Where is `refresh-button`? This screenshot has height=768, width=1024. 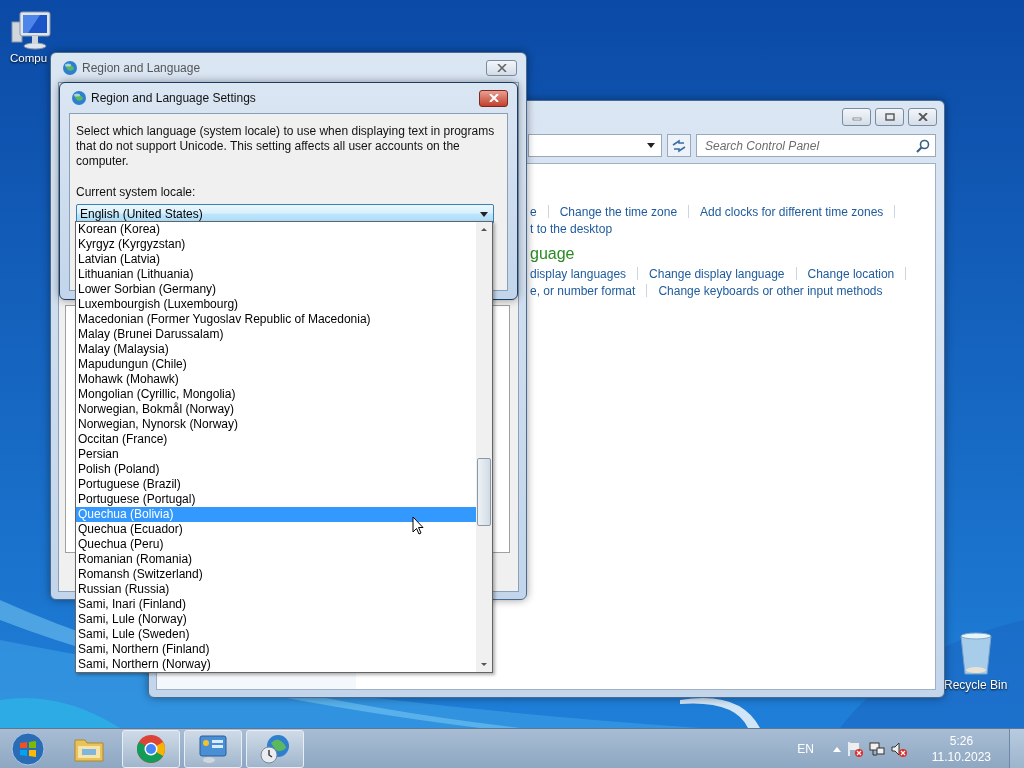 refresh-button is located at coordinates (679, 145).